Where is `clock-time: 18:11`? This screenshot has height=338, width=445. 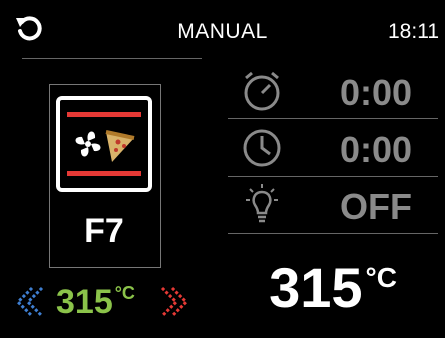 clock-time: 18:11 is located at coordinates (413, 31).